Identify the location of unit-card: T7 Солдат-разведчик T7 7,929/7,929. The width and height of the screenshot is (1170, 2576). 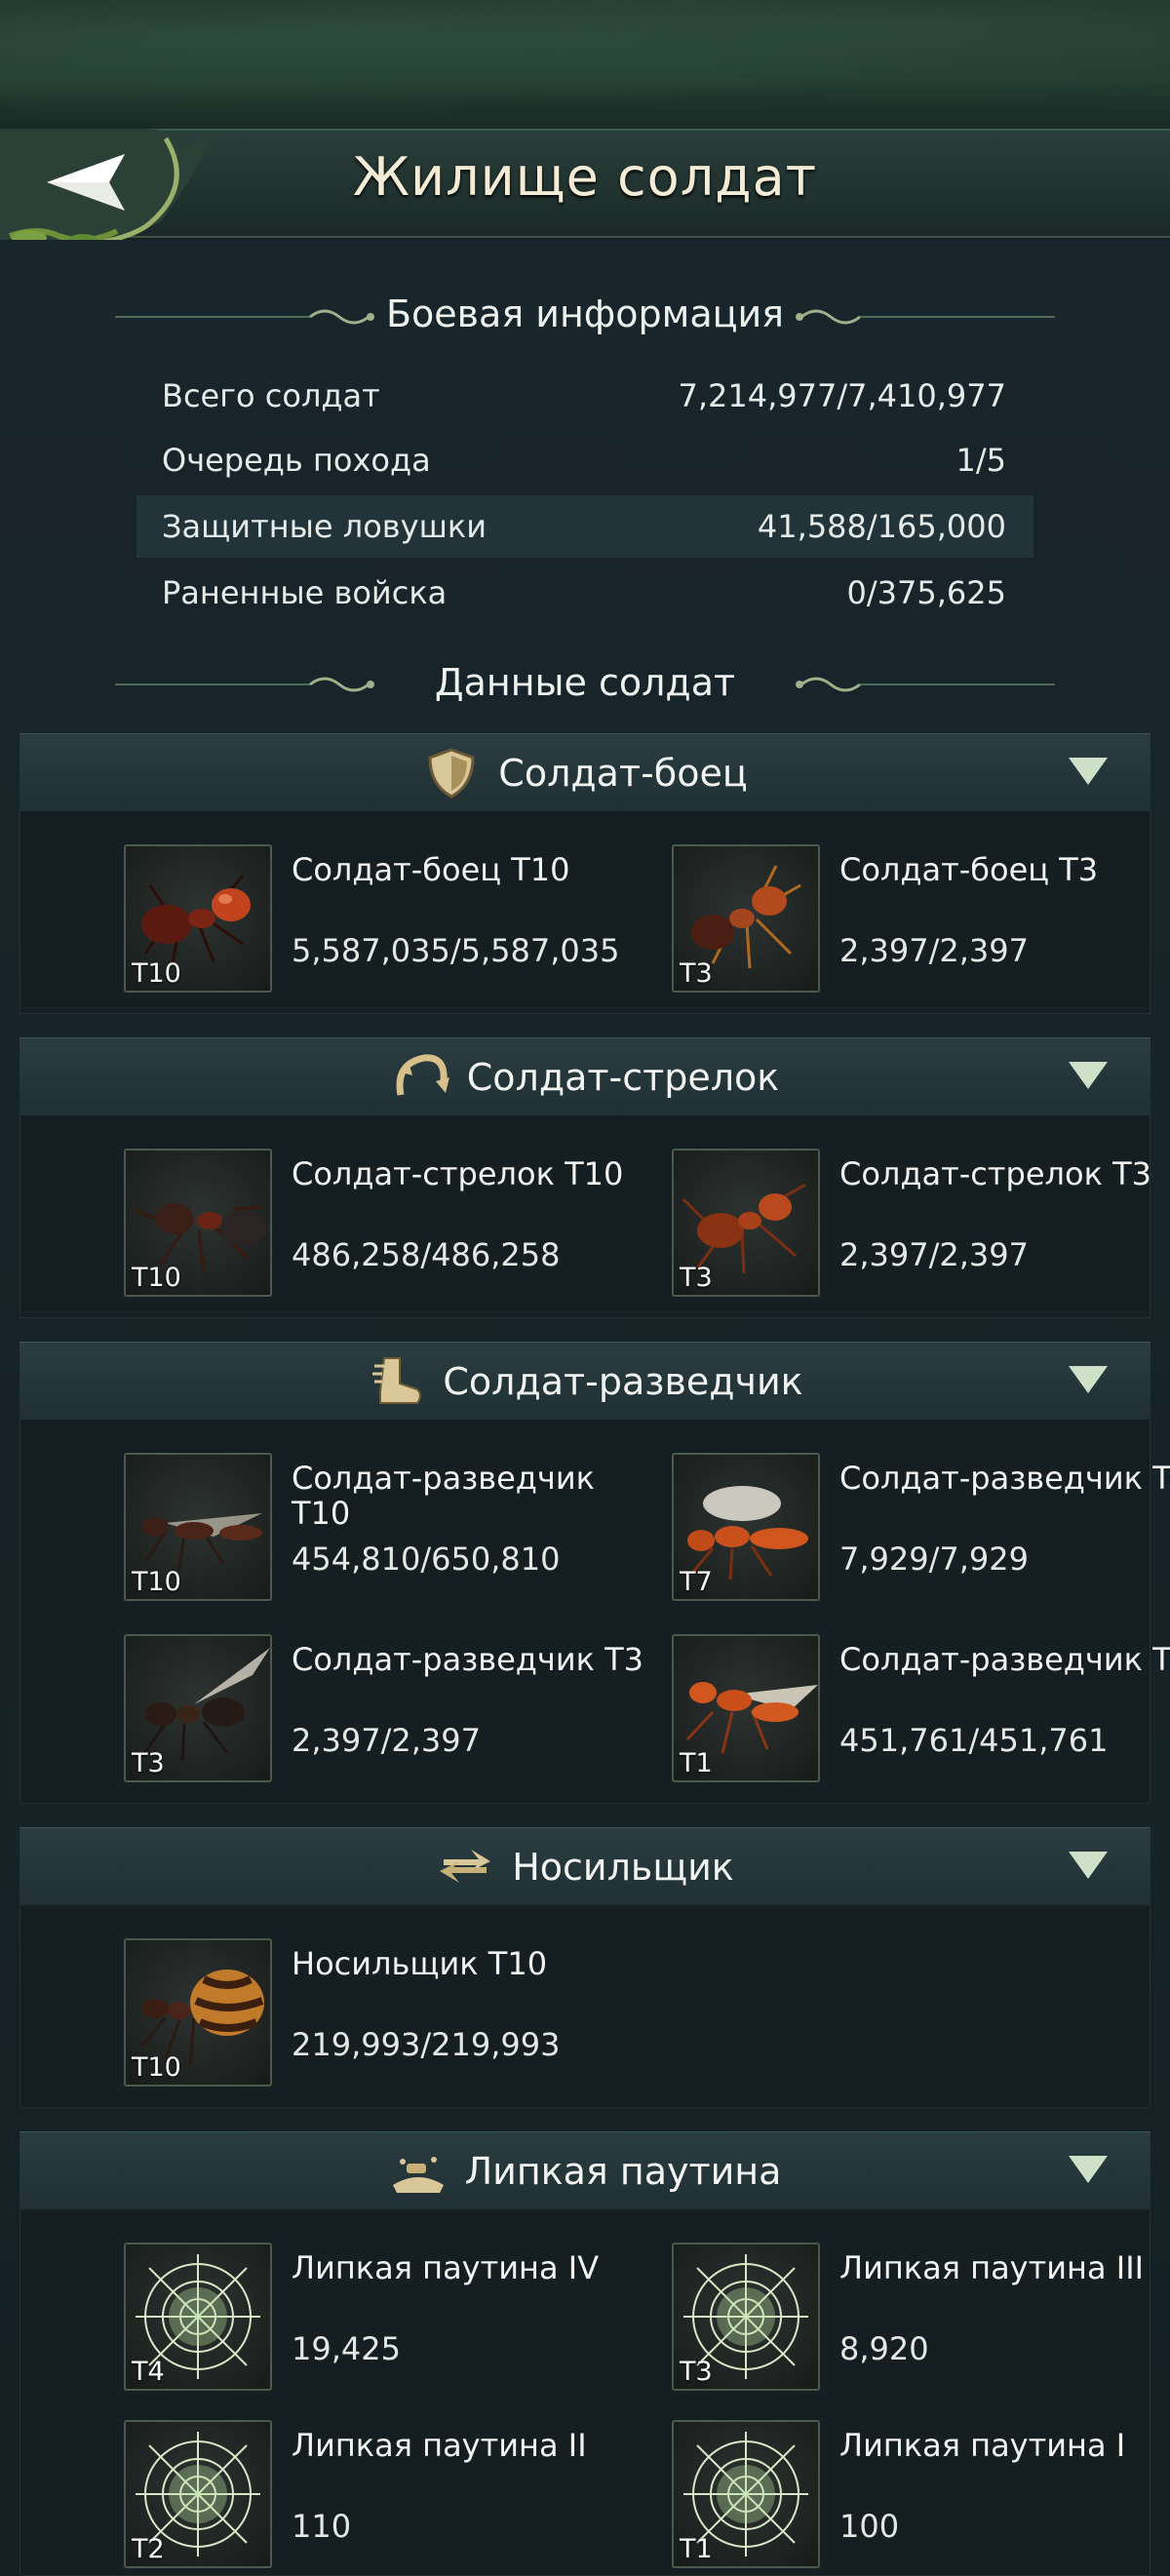
(921, 1531).